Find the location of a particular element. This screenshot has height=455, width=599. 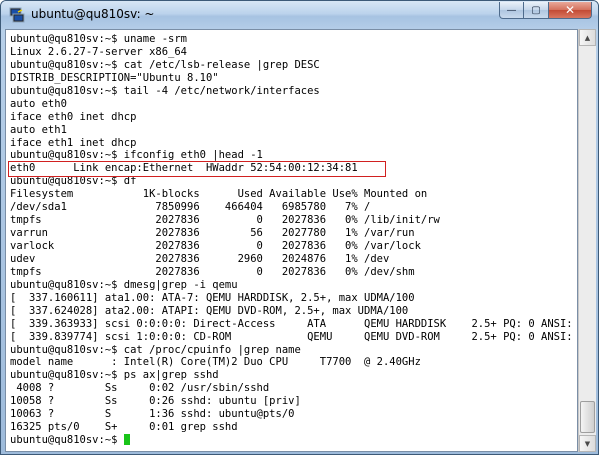

arrow-up-icon: ▲ is located at coordinates (587, 37).